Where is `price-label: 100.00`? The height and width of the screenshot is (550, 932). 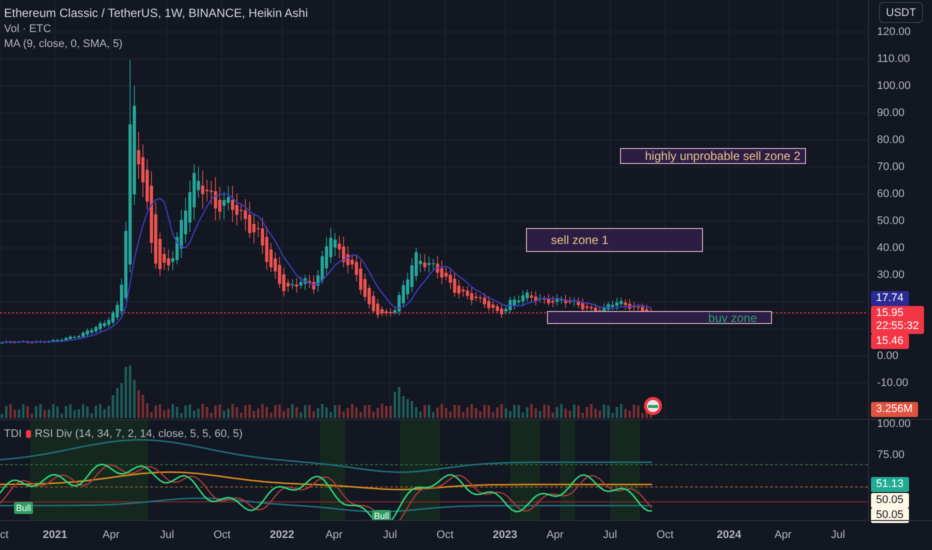
price-label: 100.00 is located at coordinates (894, 86).